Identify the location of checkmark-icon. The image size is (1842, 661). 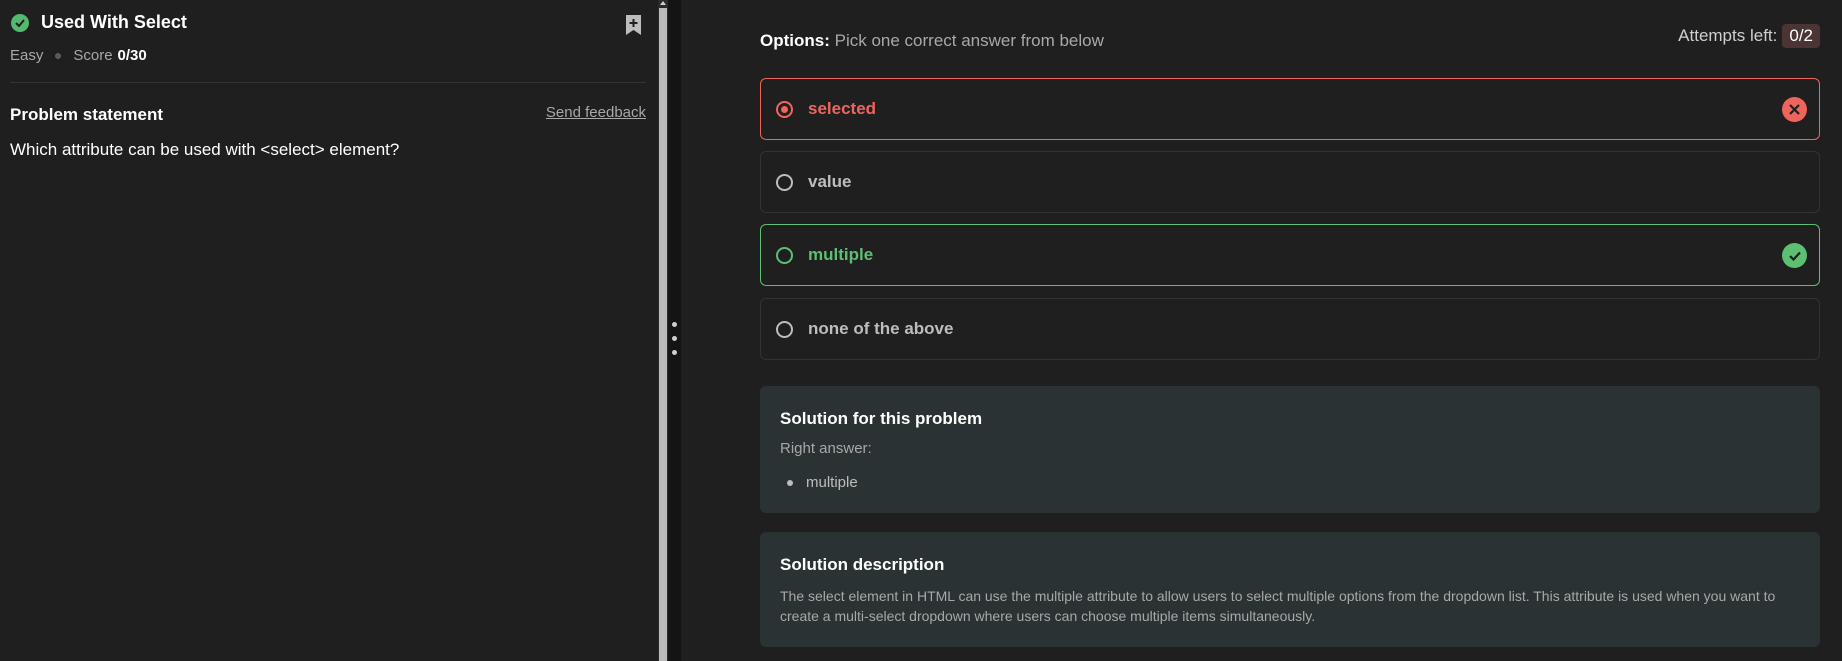
(1794, 255).